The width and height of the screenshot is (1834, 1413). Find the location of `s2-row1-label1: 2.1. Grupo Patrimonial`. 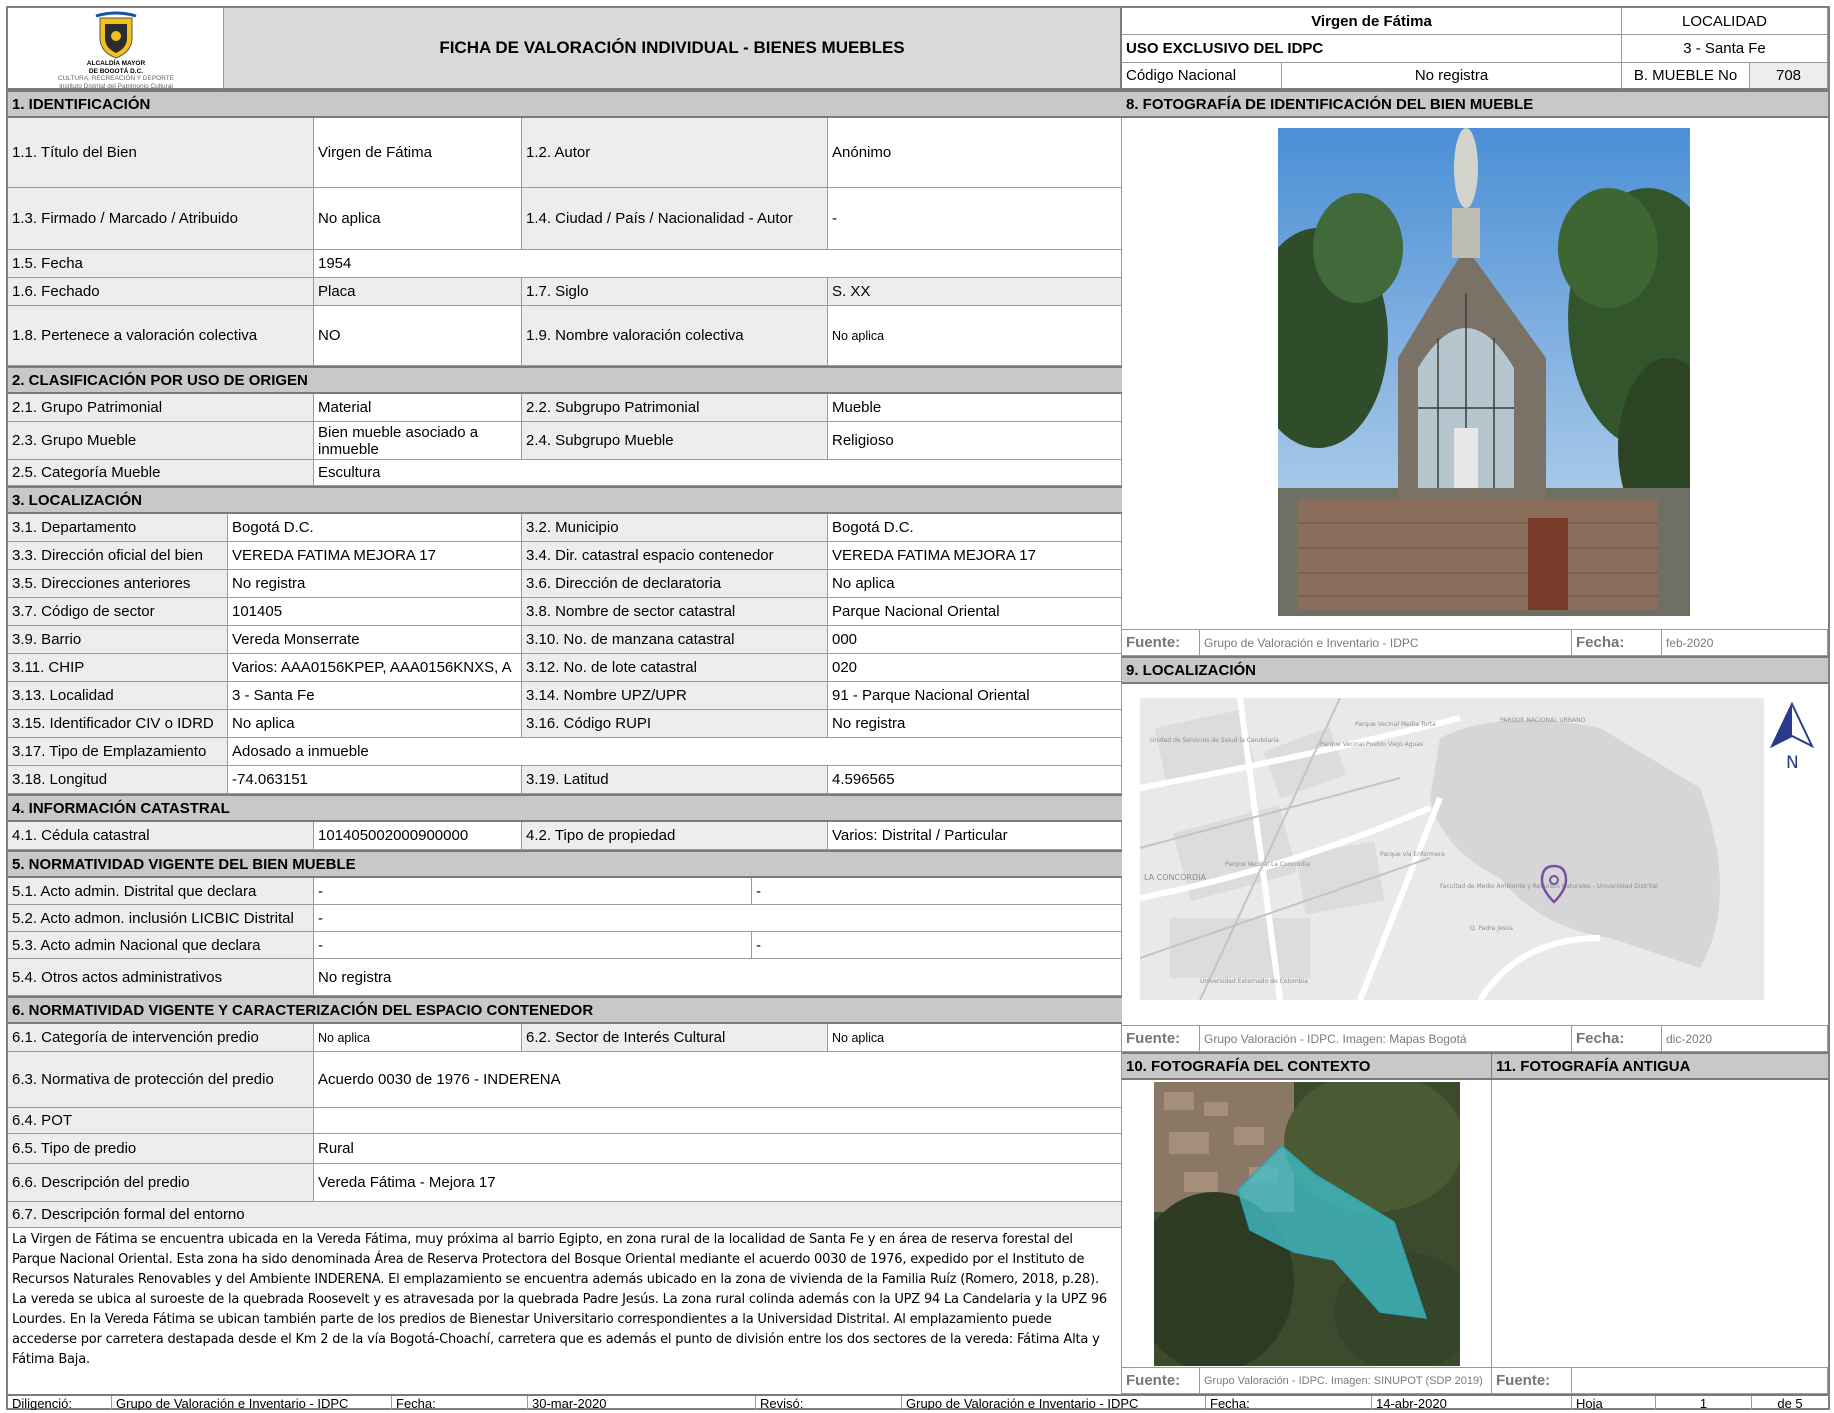

s2-row1-label1: 2.1. Grupo Patrimonial is located at coordinates (161, 408).